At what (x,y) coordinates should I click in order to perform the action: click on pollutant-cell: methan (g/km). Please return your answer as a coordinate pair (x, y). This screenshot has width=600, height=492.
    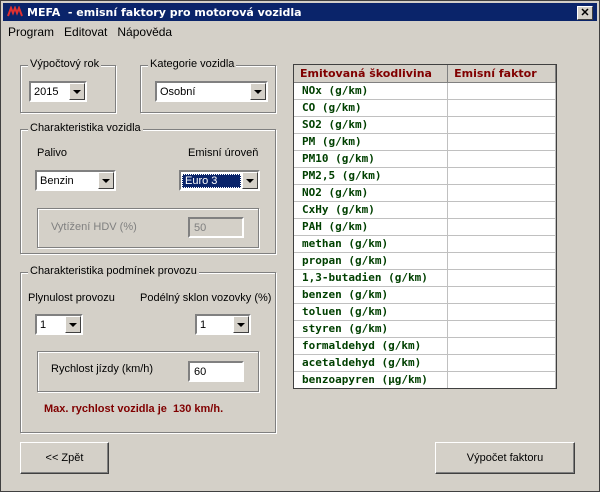
    Looking at the image, I should click on (371, 244).